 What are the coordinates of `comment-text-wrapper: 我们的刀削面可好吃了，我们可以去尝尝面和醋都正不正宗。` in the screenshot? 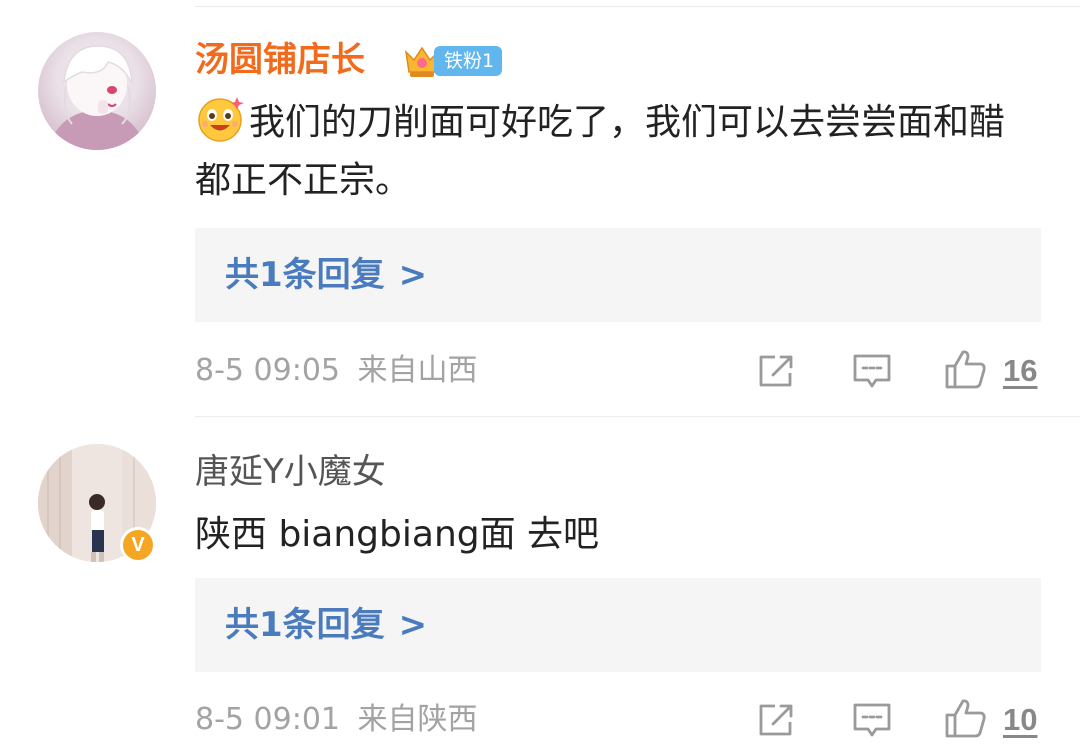 It's located at (615, 152).